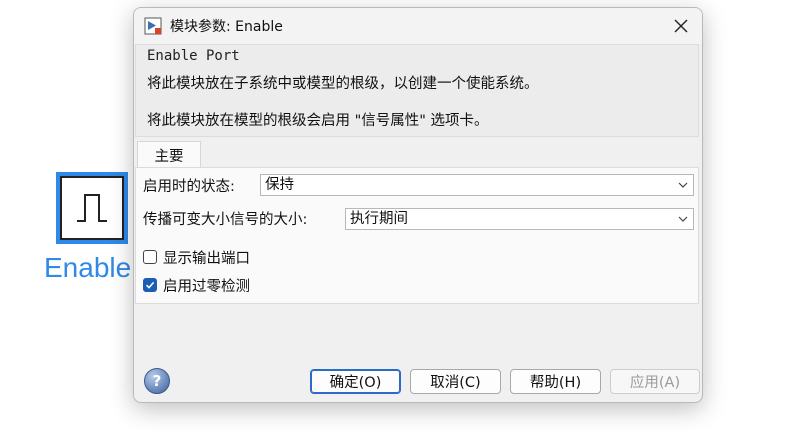 This screenshot has width=790, height=430. I want to click on tab-main: 主要, so click(169, 154).